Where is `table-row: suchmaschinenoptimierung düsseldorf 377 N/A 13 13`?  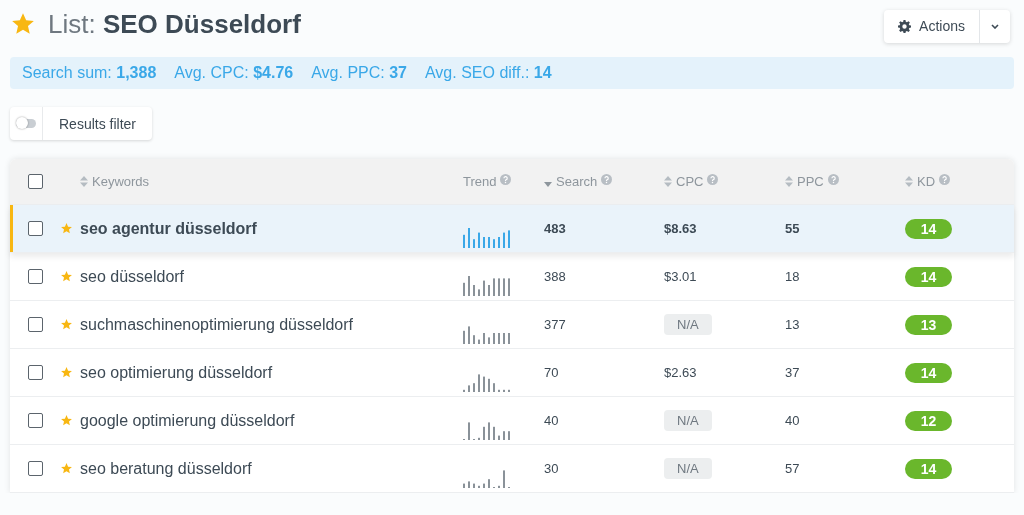 table-row: suchmaschinenoptimierung düsseldorf 377 N/A 13 13 is located at coordinates (512, 325).